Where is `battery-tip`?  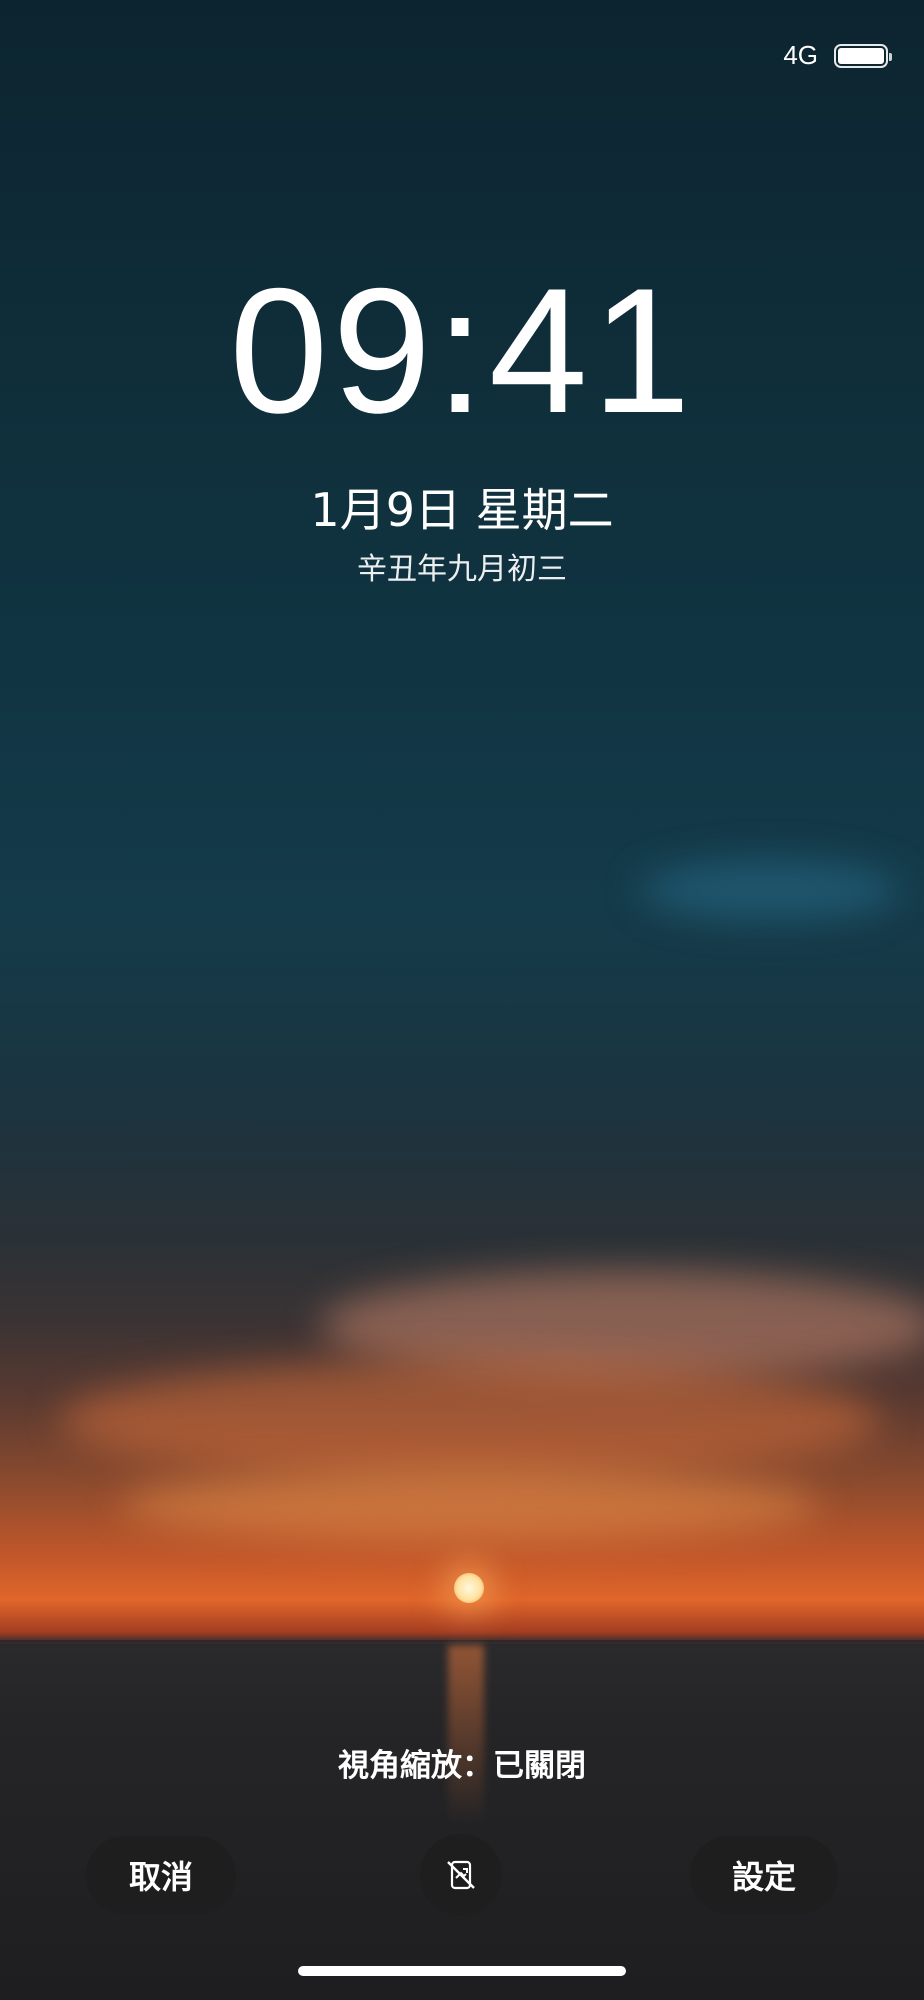 battery-tip is located at coordinates (890, 56).